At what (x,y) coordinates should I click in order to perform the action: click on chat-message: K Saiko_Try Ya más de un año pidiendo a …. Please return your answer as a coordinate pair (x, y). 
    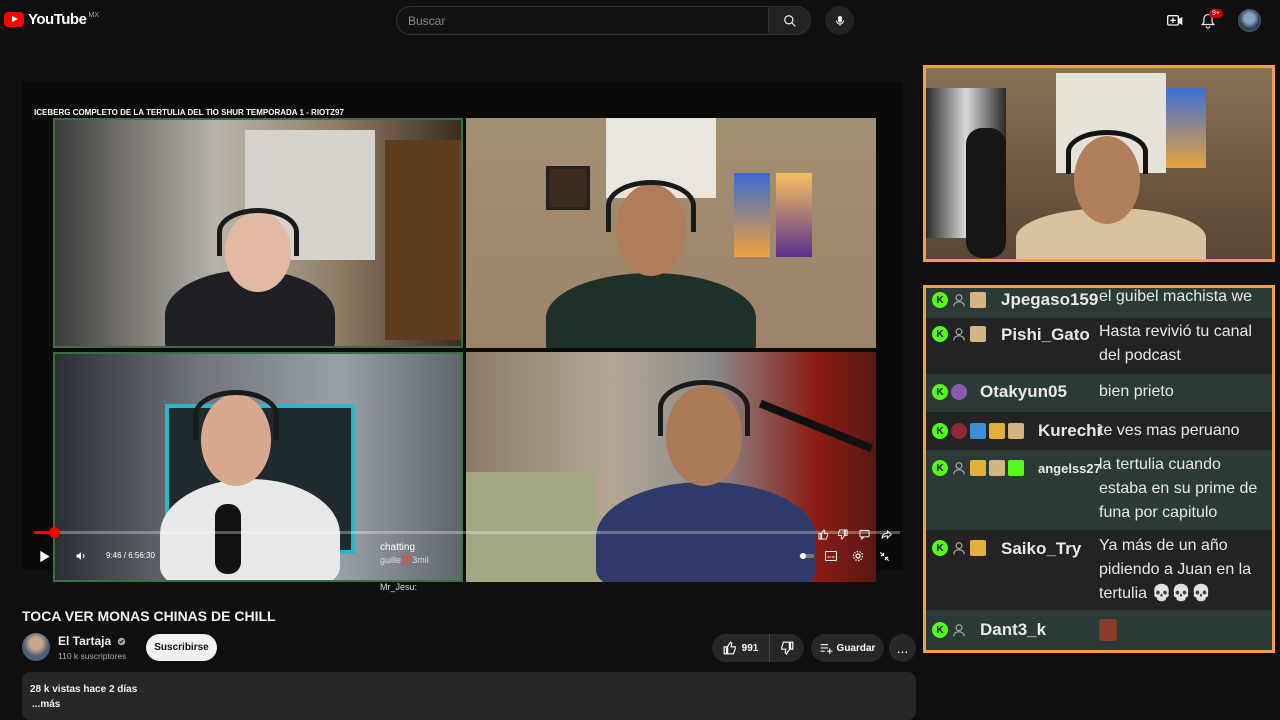
    Looking at the image, I should click on (1099, 570).